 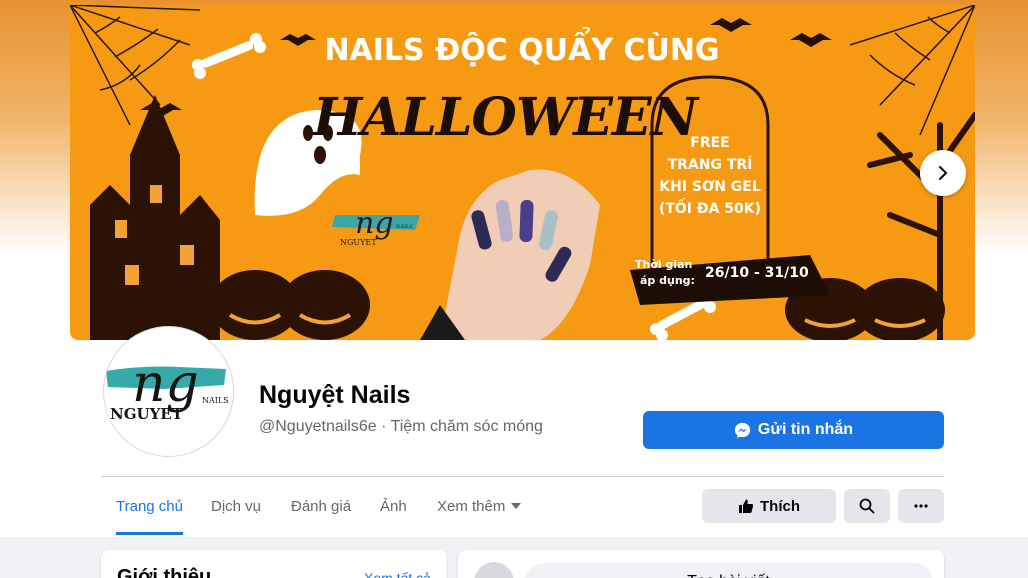 I want to click on offer-line-2: TRANG TRÍ, so click(x=710, y=164).